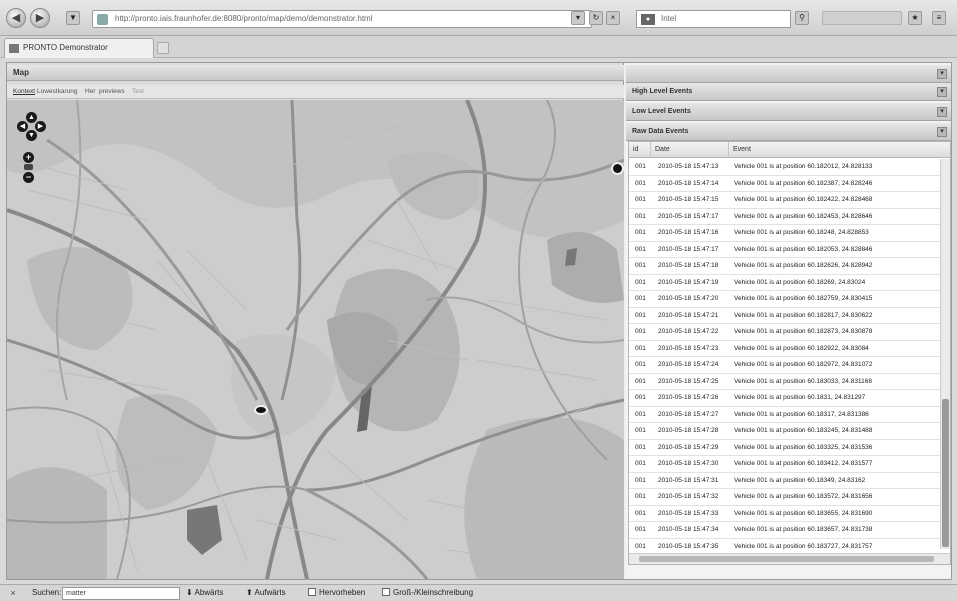  I want to click on section-low-level-events: Low Level Events ▾, so click(788, 112).